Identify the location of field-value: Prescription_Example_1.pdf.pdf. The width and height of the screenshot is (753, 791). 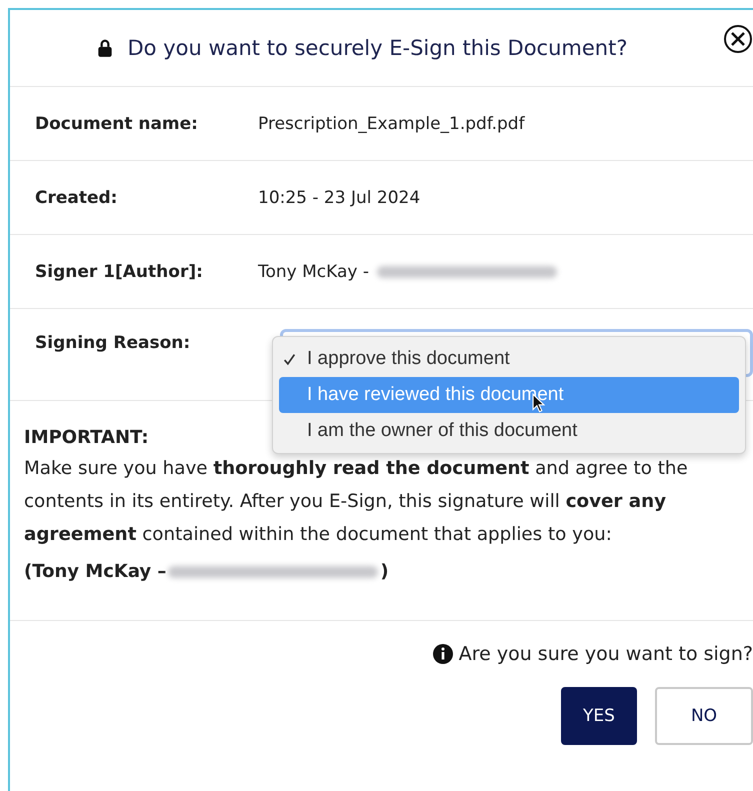
(391, 124).